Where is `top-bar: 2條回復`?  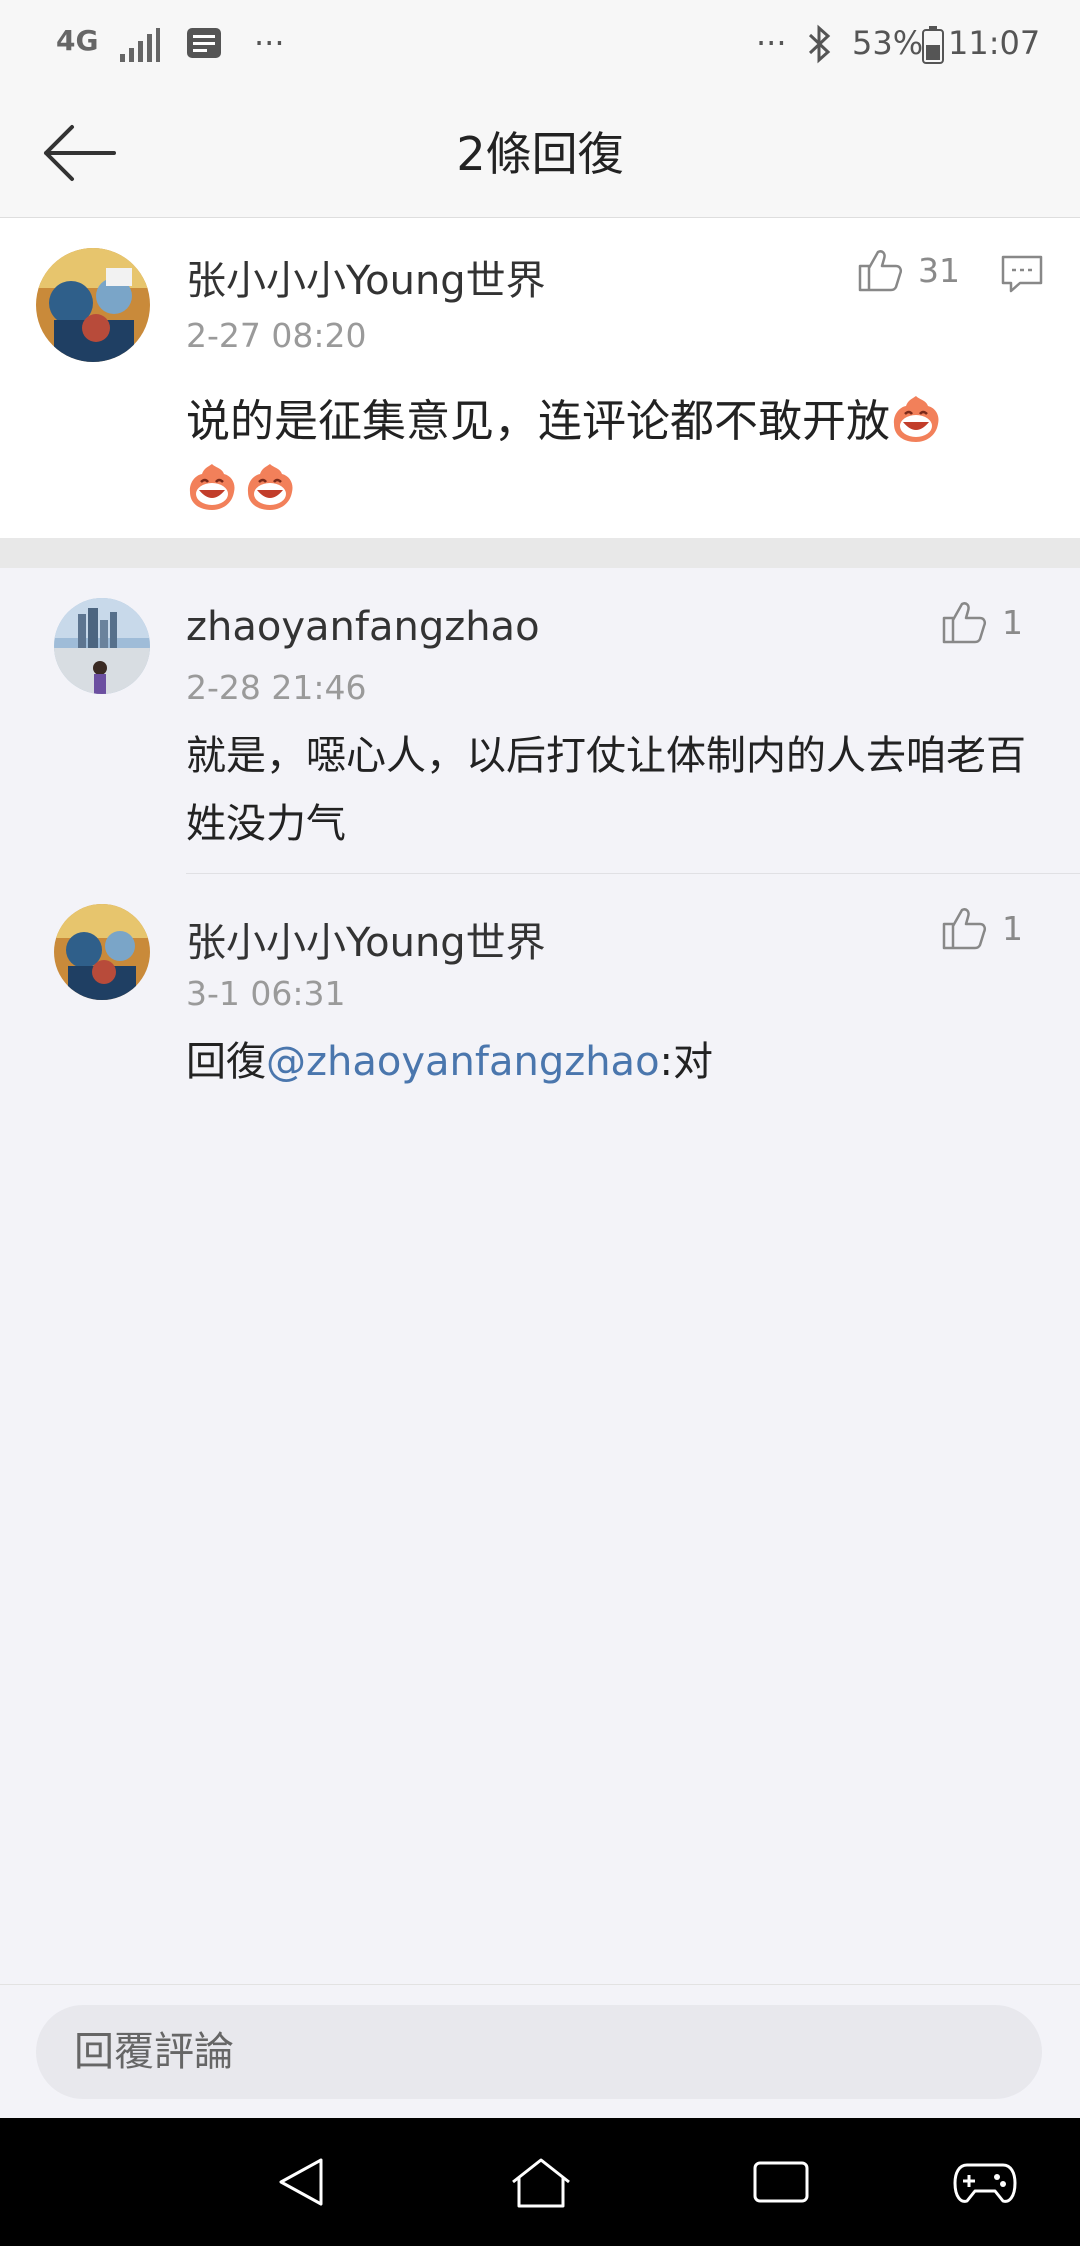 top-bar: 2條回復 is located at coordinates (540, 154).